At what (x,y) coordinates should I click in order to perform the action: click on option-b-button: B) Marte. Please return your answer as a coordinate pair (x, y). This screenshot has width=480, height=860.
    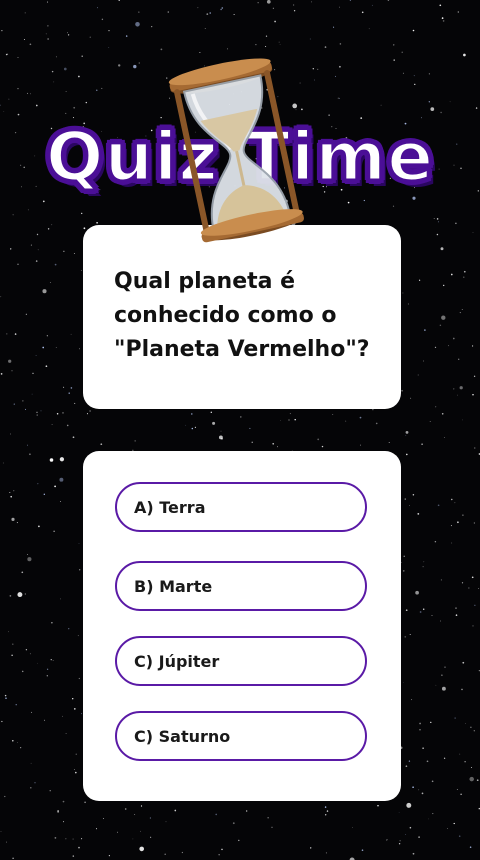
    Looking at the image, I should click on (241, 586).